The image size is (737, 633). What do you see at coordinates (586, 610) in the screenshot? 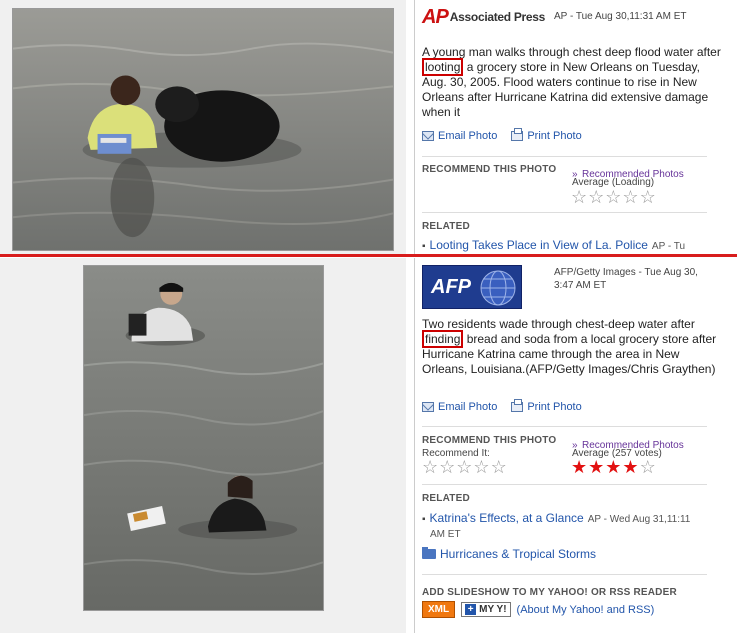
I see `about-my-yahoo-link: (About My Yahoo! and RSS)` at bounding box center [586, 610].